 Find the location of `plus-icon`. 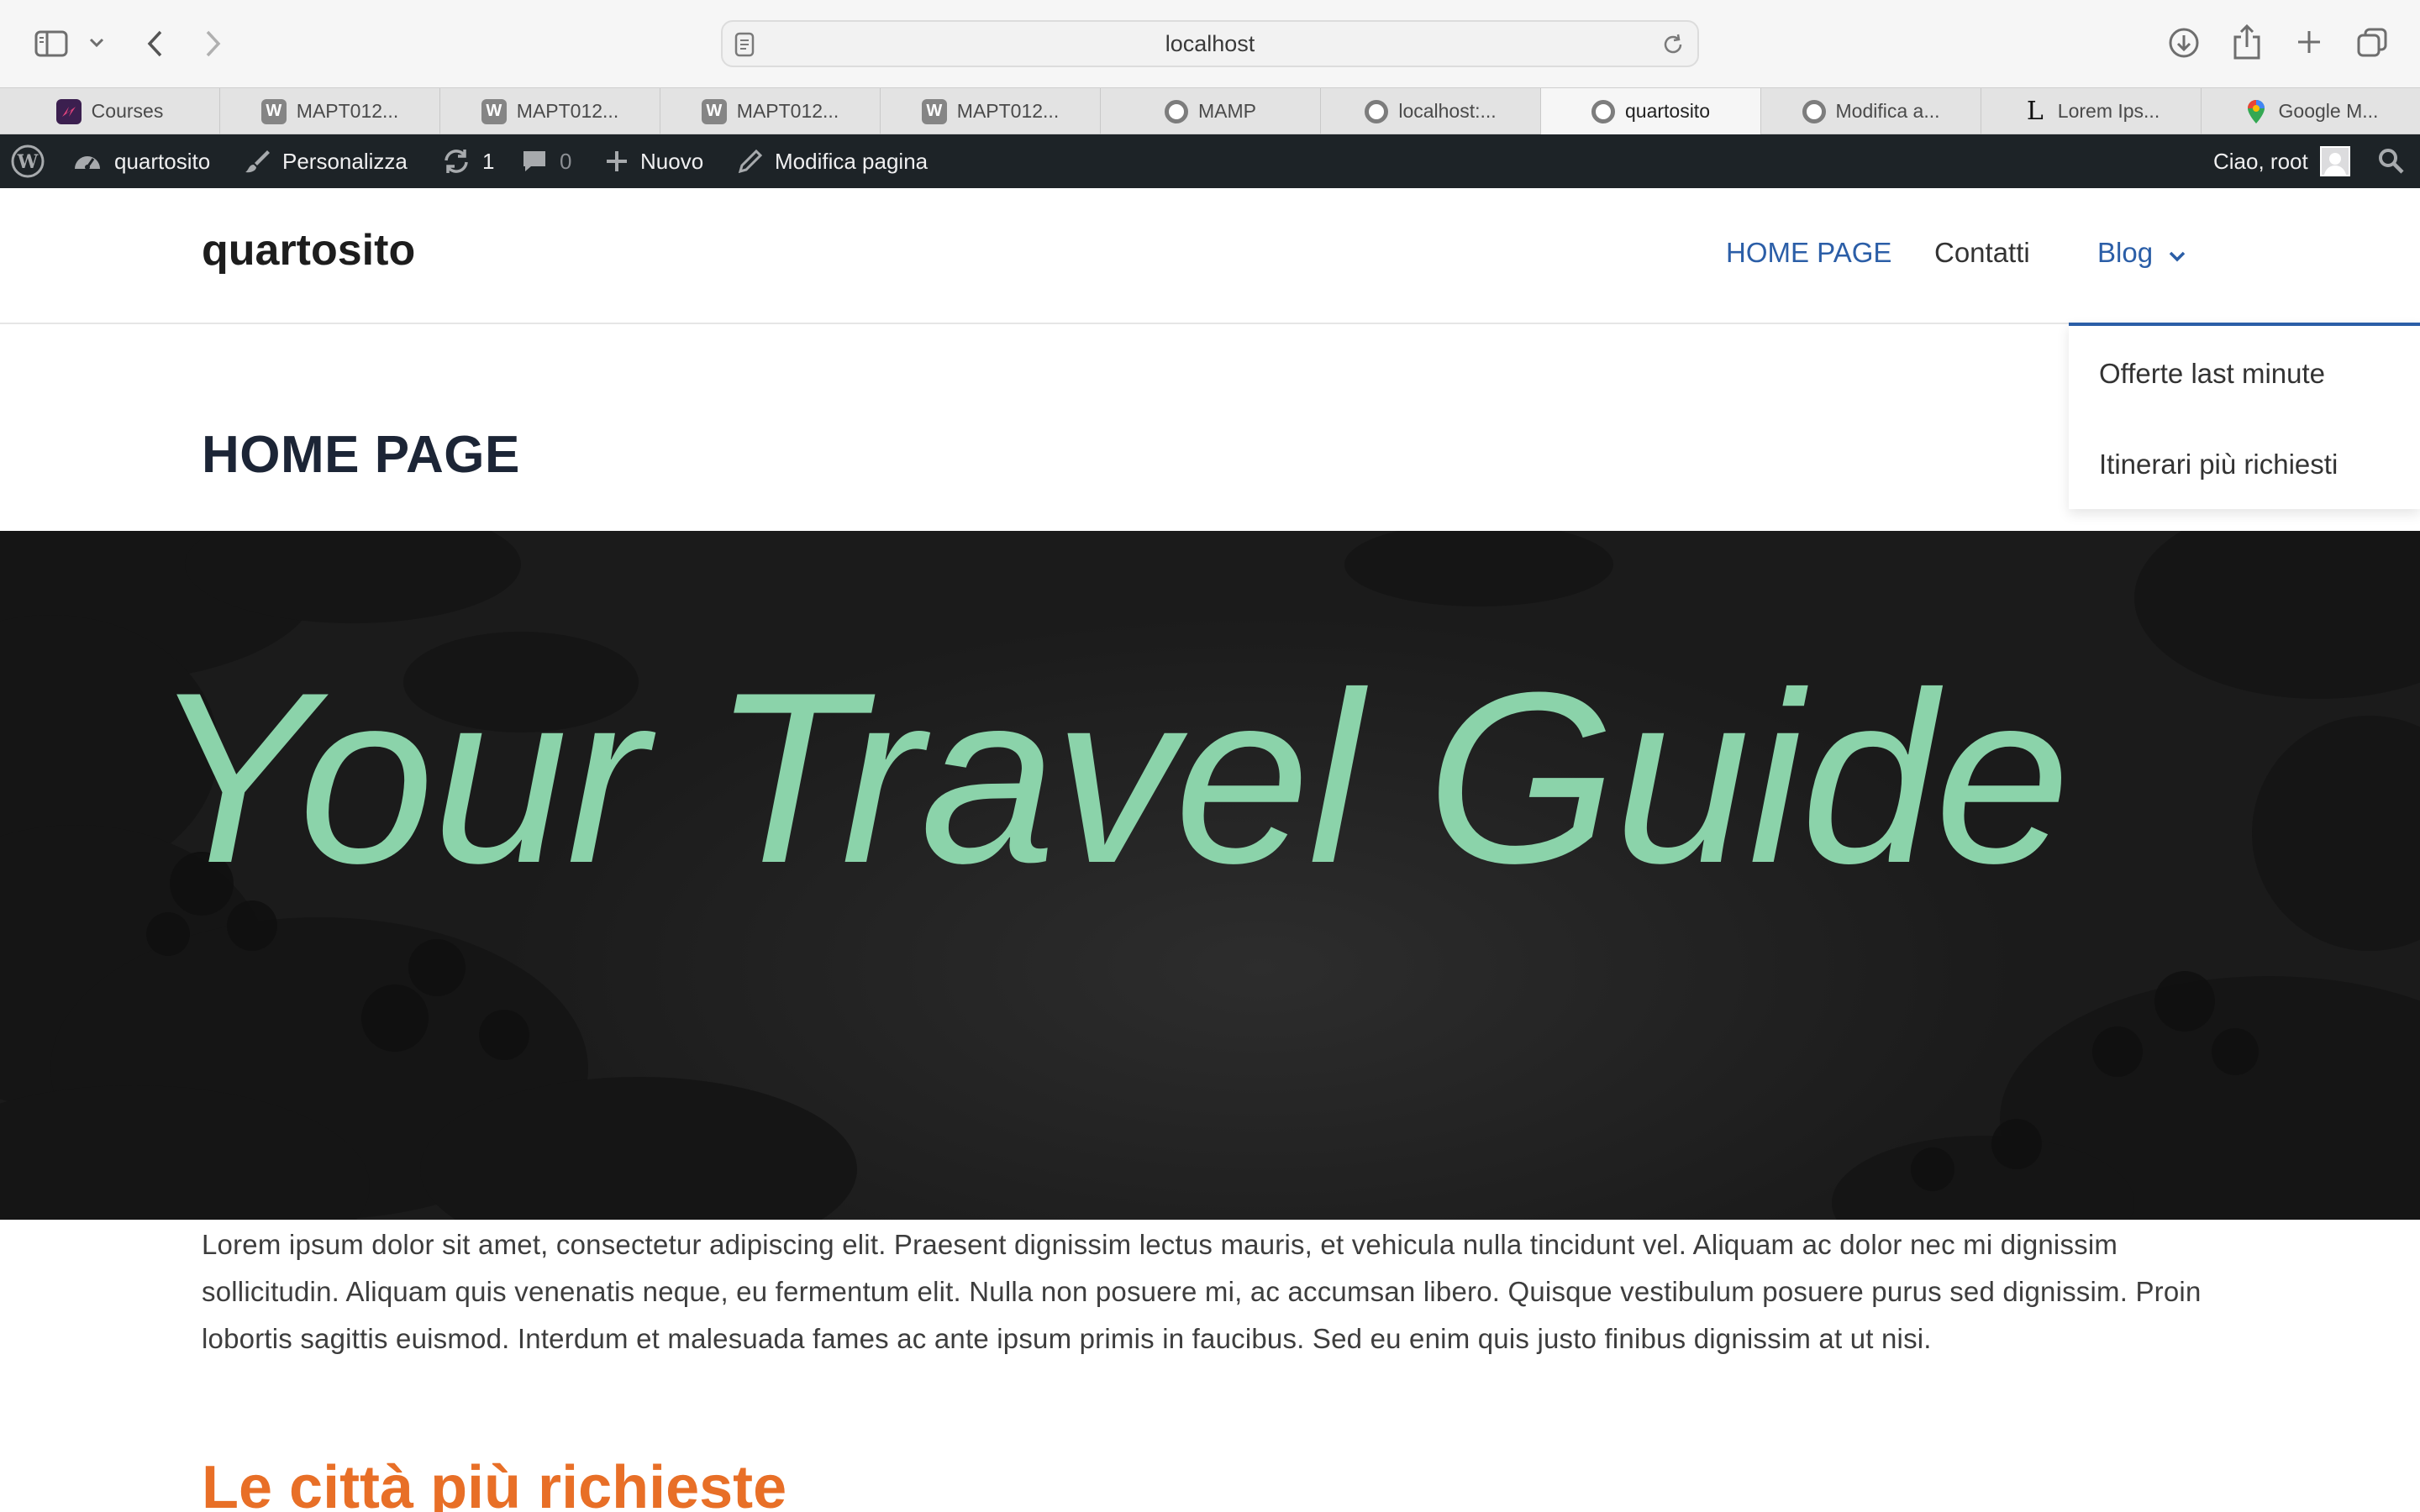

plus-icon is located at coordinates (617, 161).